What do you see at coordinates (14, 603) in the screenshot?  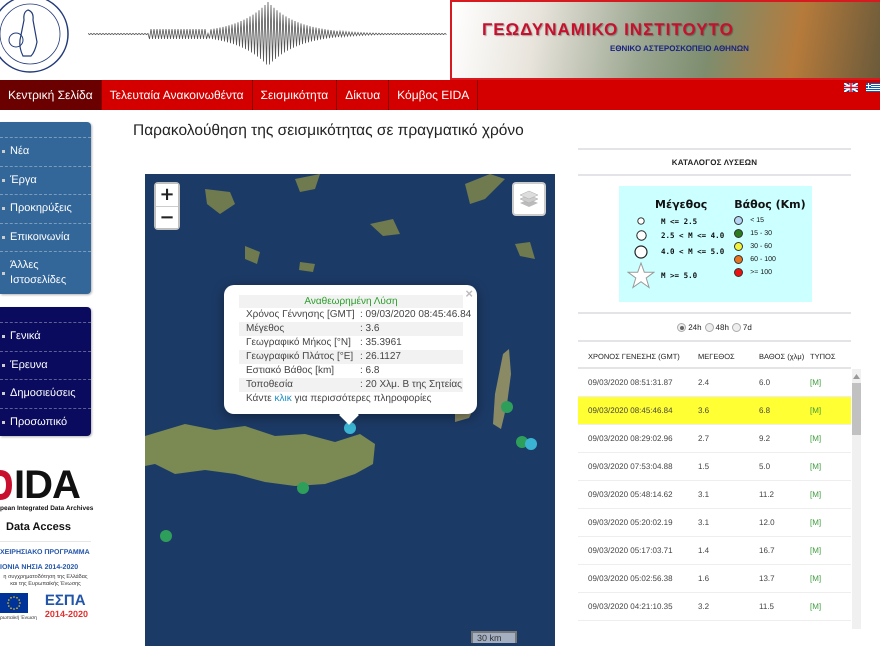 I see `eu-flag-icon` at bounding box center [14, 603].